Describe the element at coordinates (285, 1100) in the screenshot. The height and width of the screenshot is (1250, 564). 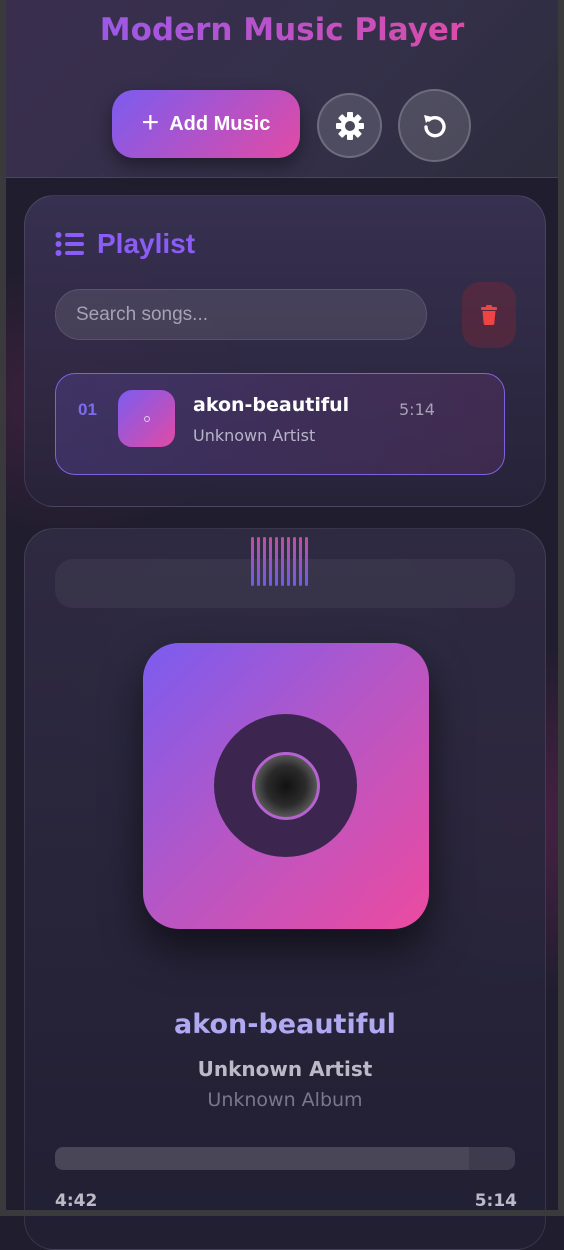
I see `now-playing-album: Unknown Album` at that location.